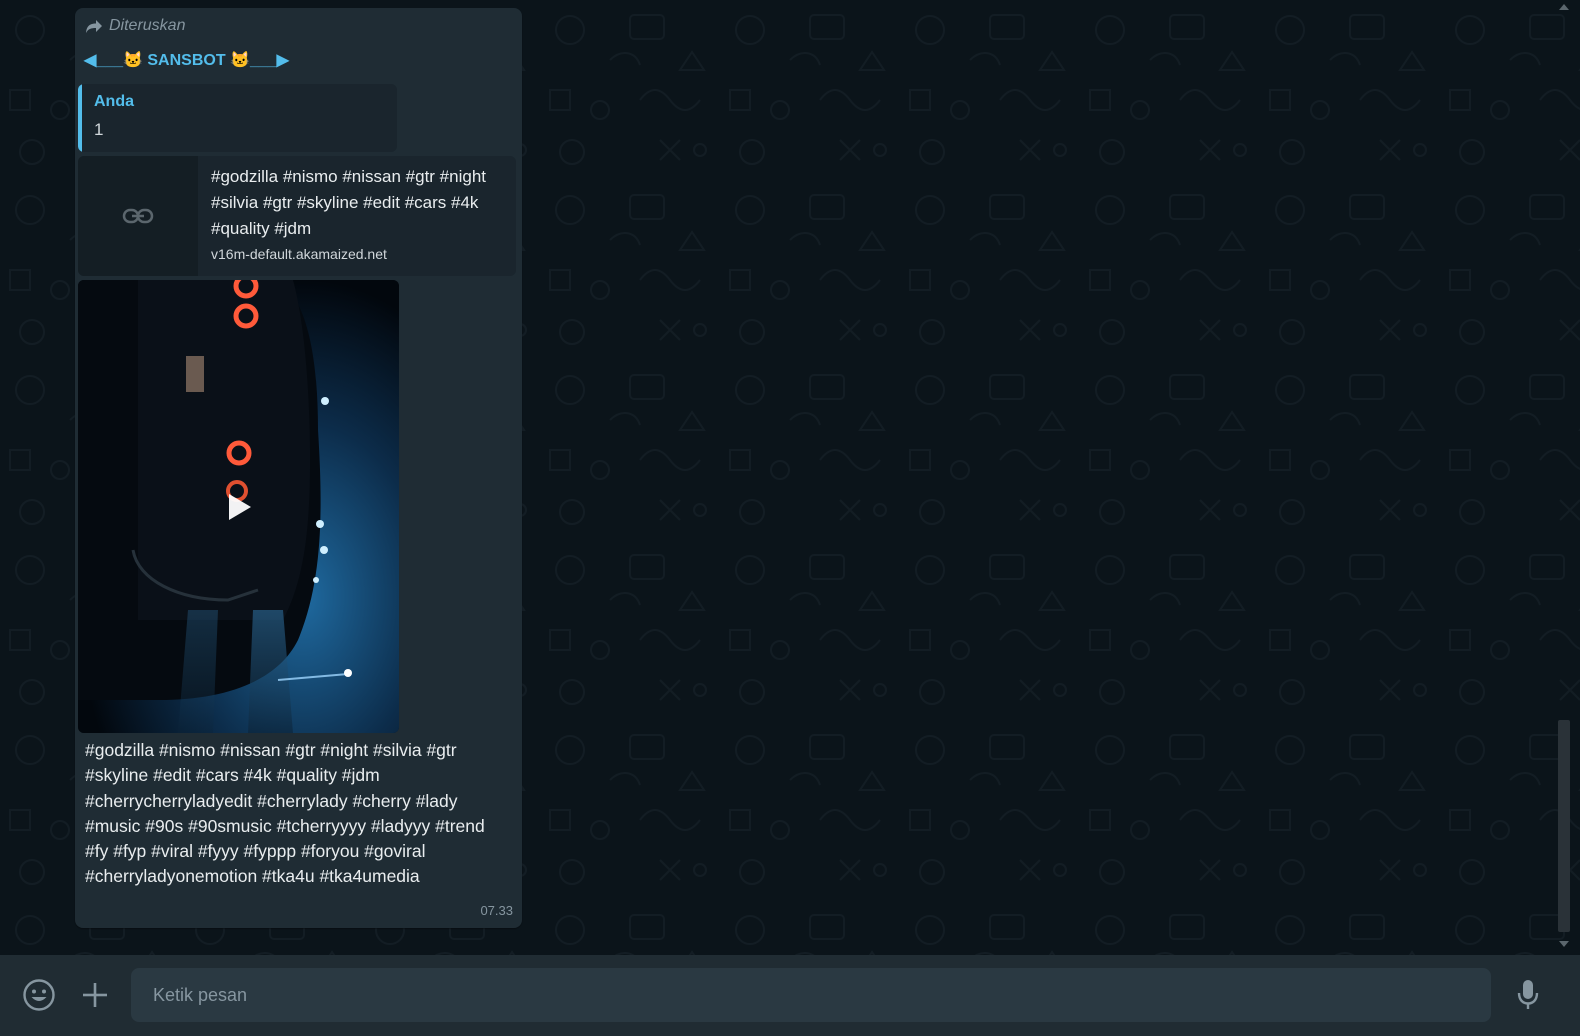 This screenshot has height=1036, width=1580. What do you see at coordinates (1564, 944) in the screenshot?
I see `scroll-down-arrow-icon` at bounding box center [1564, 944].